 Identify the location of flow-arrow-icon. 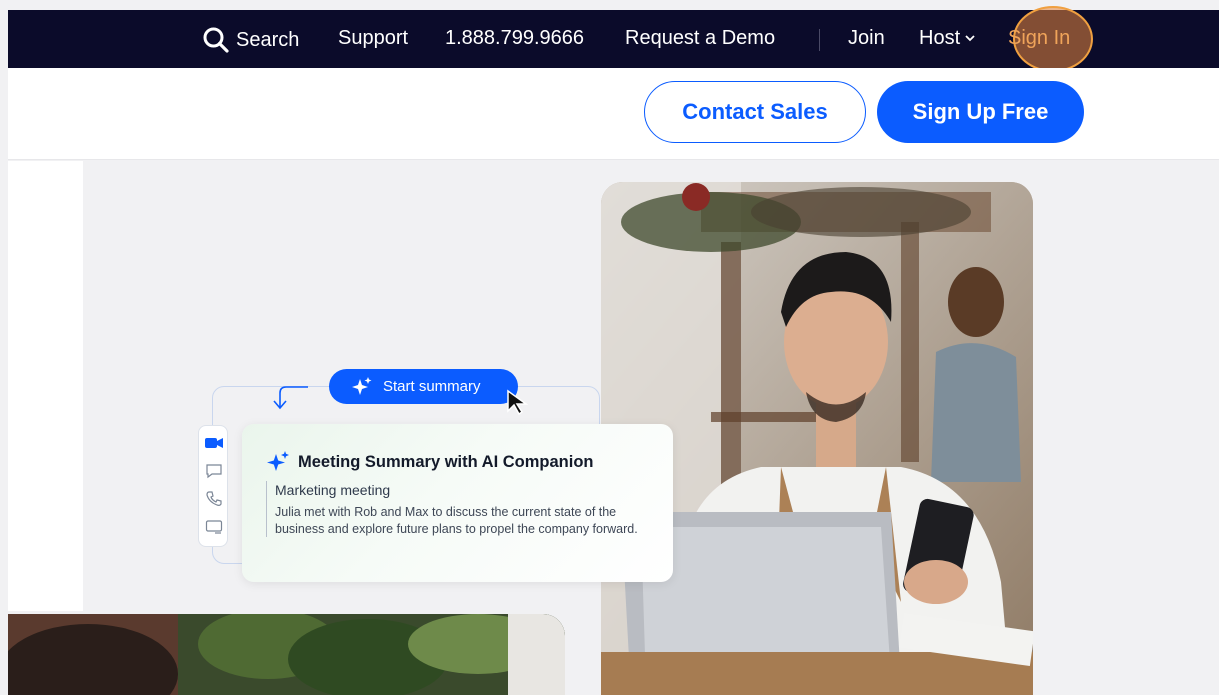
(290, 398).